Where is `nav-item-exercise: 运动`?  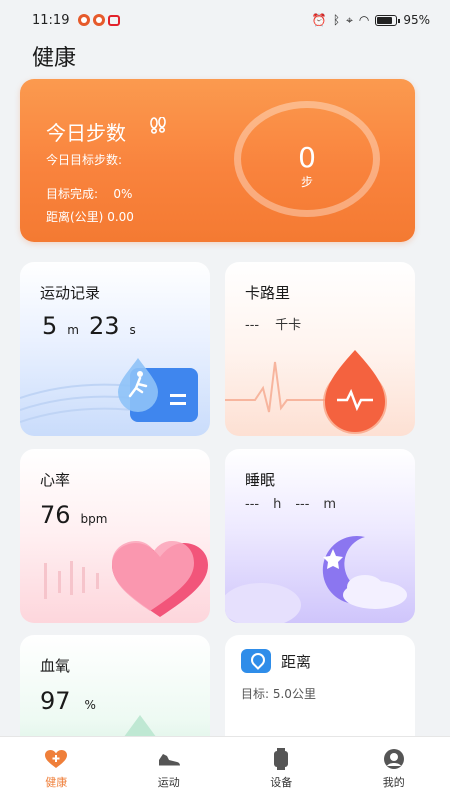 nav-item-exercise: 运动 is located at coordinates (169, 768).